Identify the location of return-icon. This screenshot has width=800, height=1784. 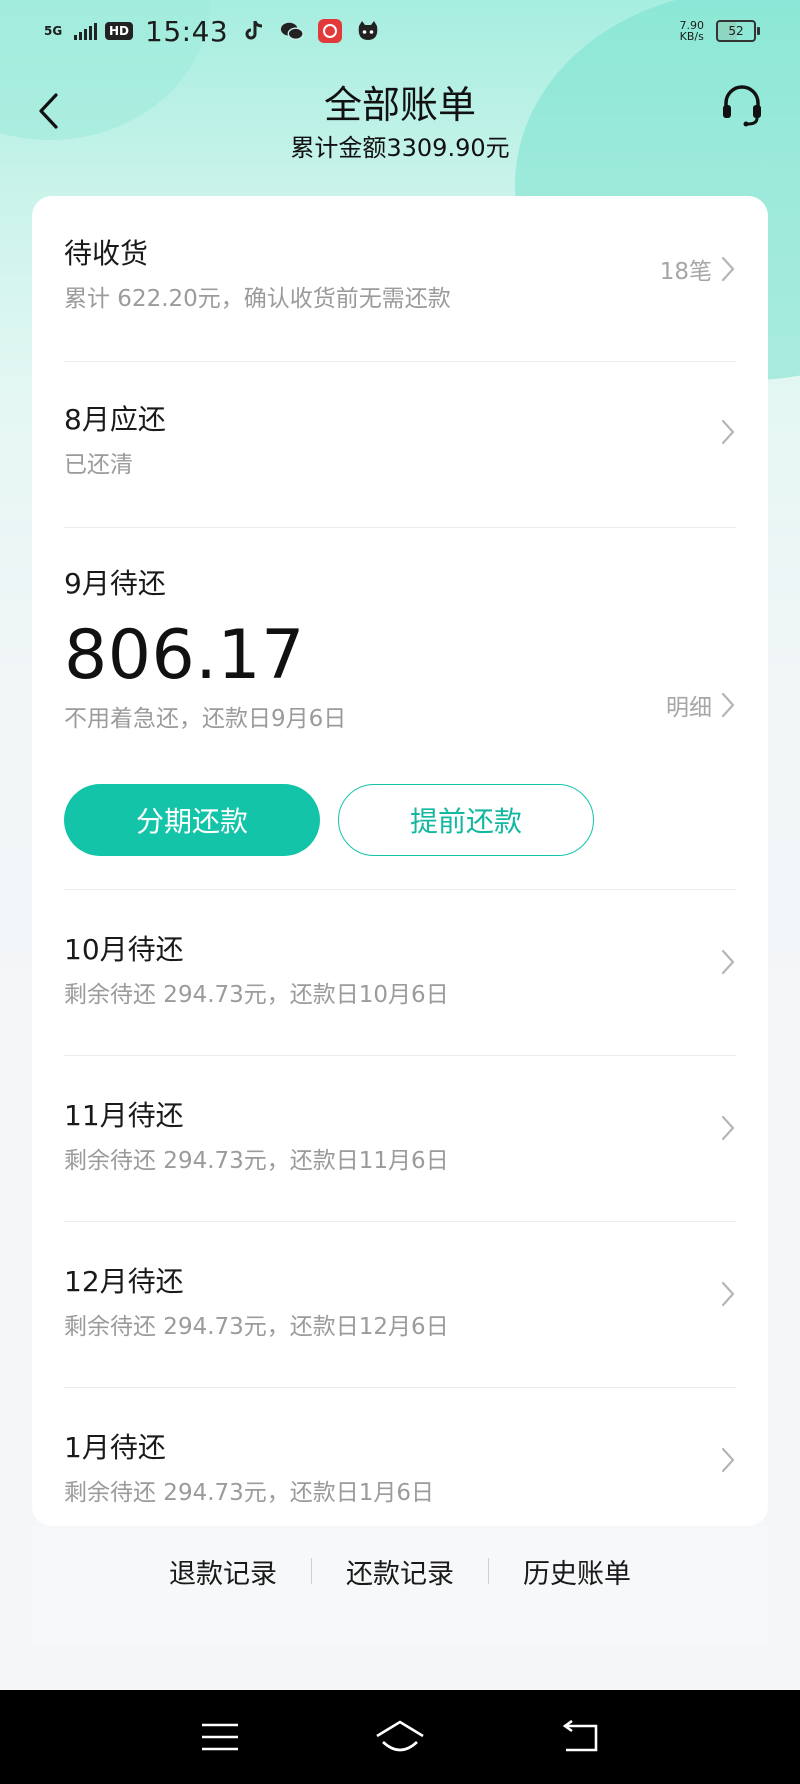
(580, 1736).